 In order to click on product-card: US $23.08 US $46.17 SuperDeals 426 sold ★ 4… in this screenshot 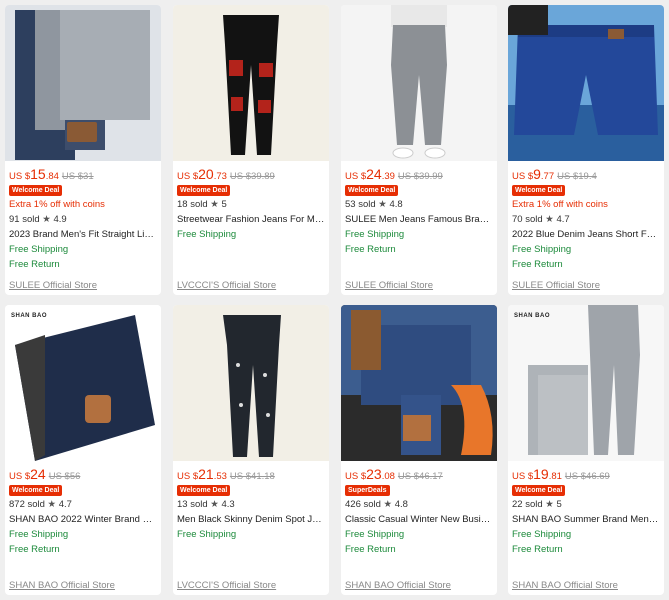, I will do `click(419, 450)`.